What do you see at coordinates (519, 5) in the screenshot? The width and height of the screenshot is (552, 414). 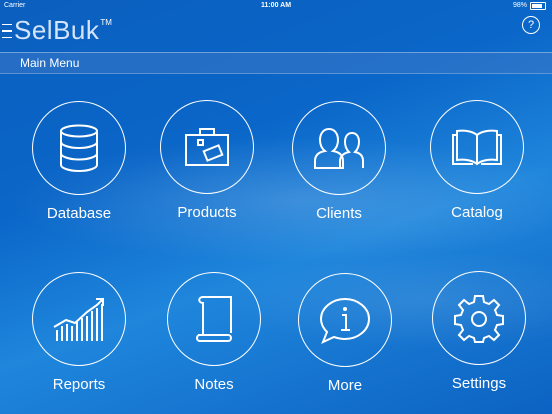 I see `battery-percent: 98%` at bounding box center [519, 5].